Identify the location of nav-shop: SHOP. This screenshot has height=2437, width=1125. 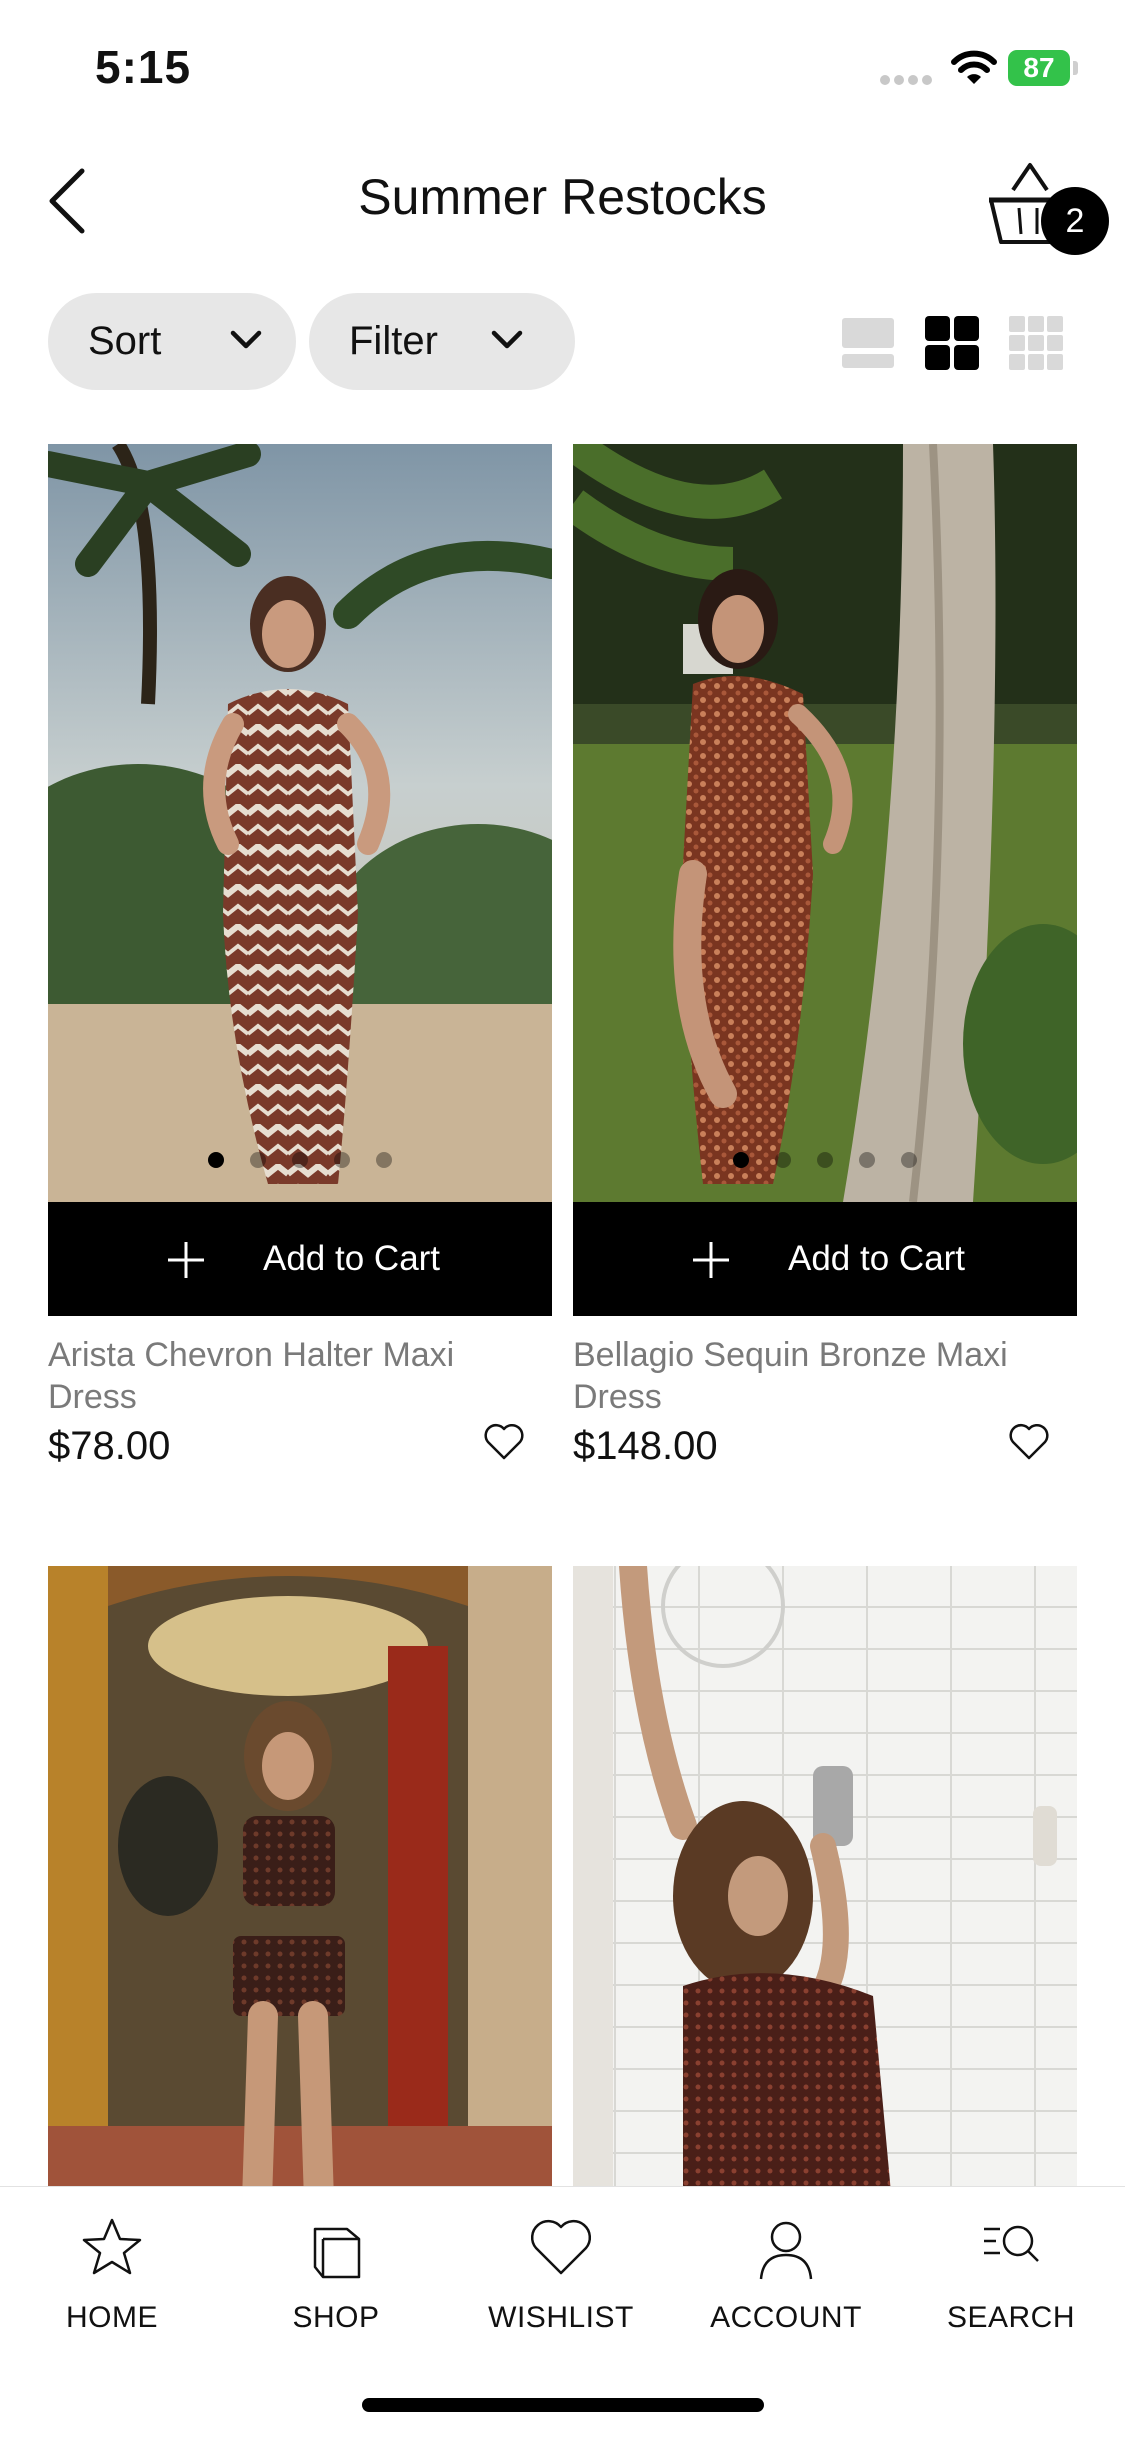
(336, 2275).